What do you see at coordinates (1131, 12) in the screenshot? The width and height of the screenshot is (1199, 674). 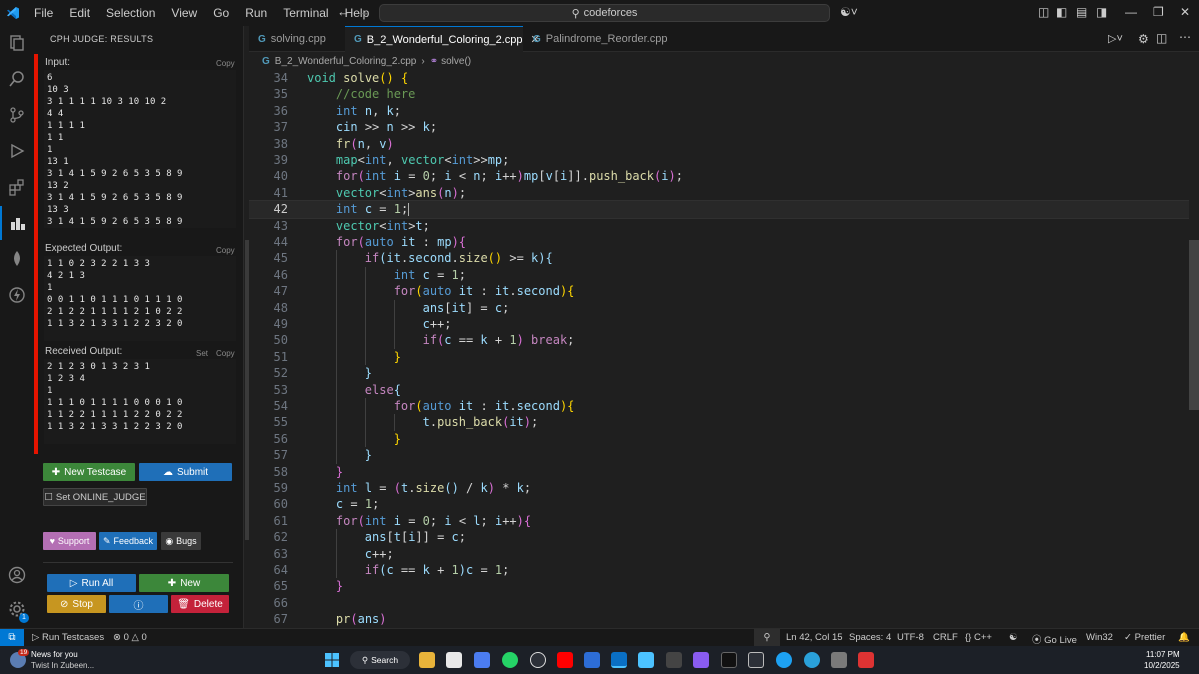 I see `minimize-icon: —` at bounding box center [1131, 12].